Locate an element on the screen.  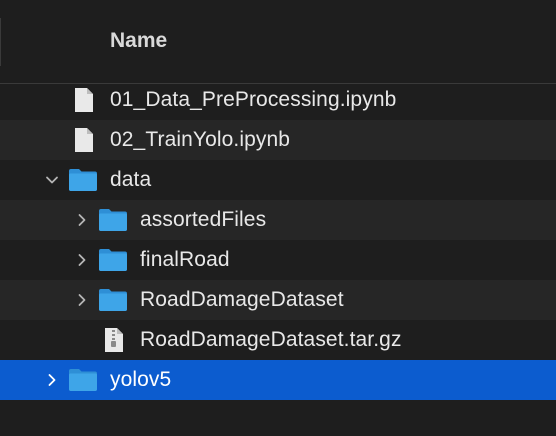
file-name: RoadDamageDataset is located at coordinates (242, 299).